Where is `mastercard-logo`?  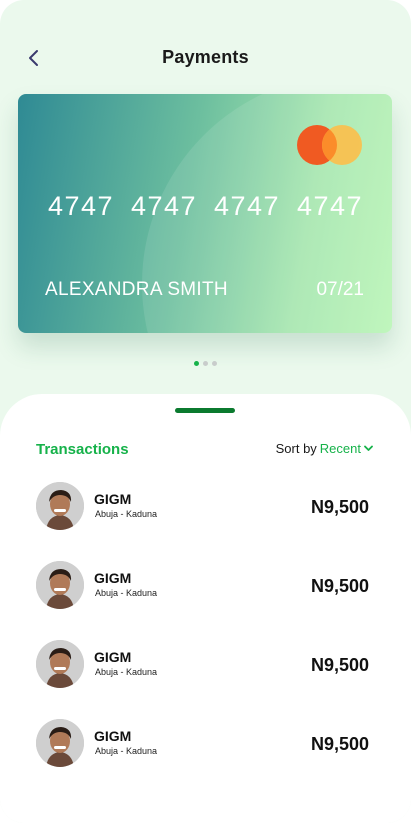 mastercard-logo is located at coordinates (330, 145).